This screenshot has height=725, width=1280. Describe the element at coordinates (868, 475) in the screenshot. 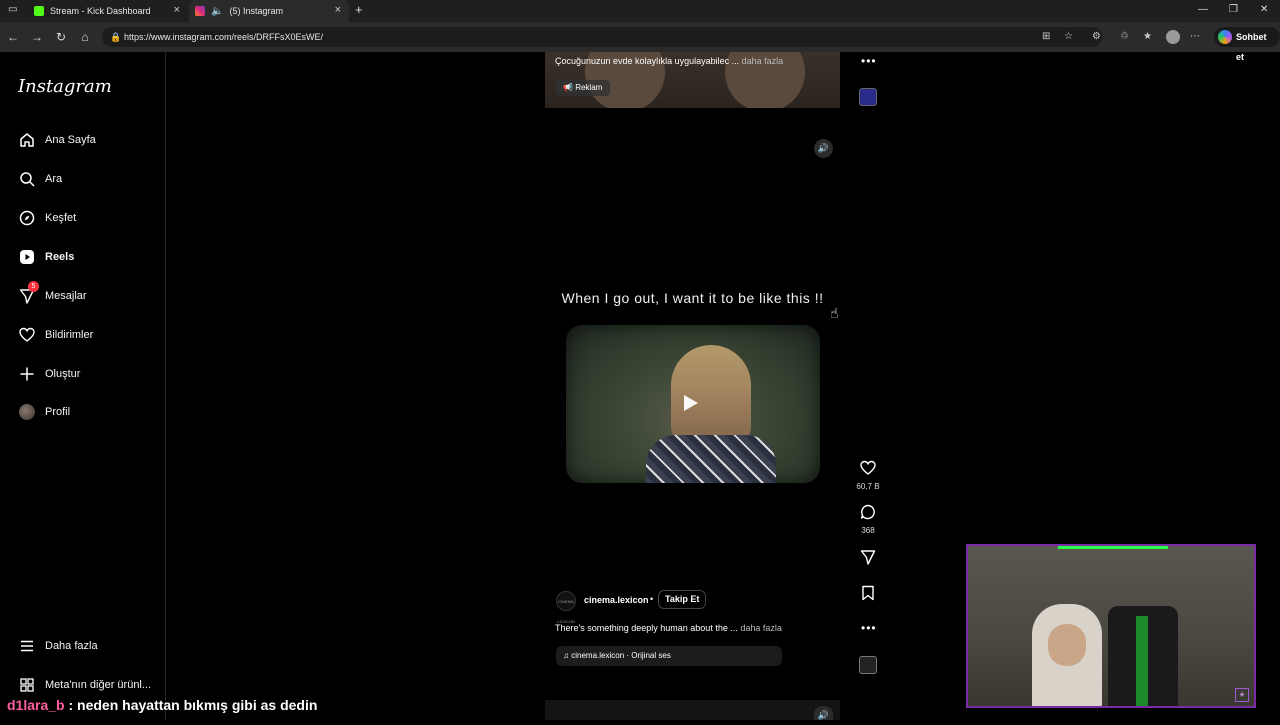

I see `like-button: 60,7 B` at that location.